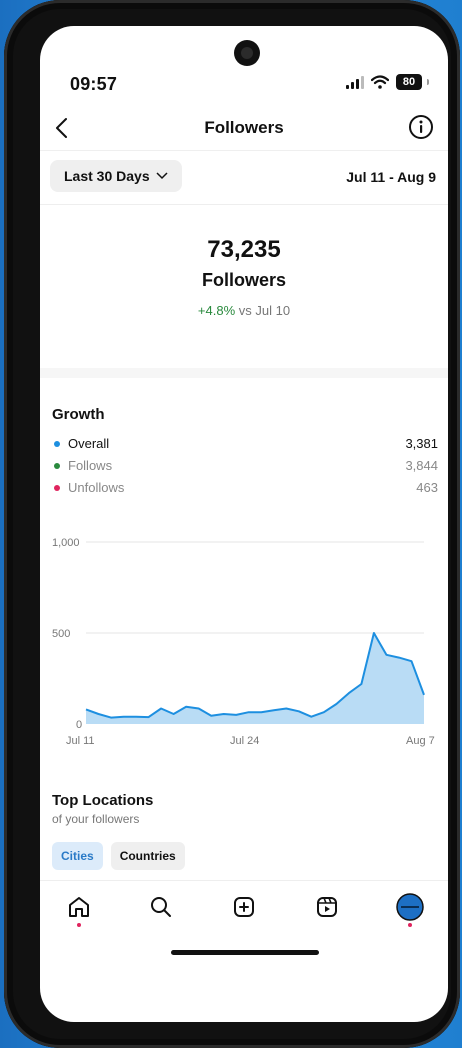 The image size is (462, 1048). Describe the element at coordinates (107, 176) in the screenshot. I see `date-range-label: Last 30 Days` at that location.